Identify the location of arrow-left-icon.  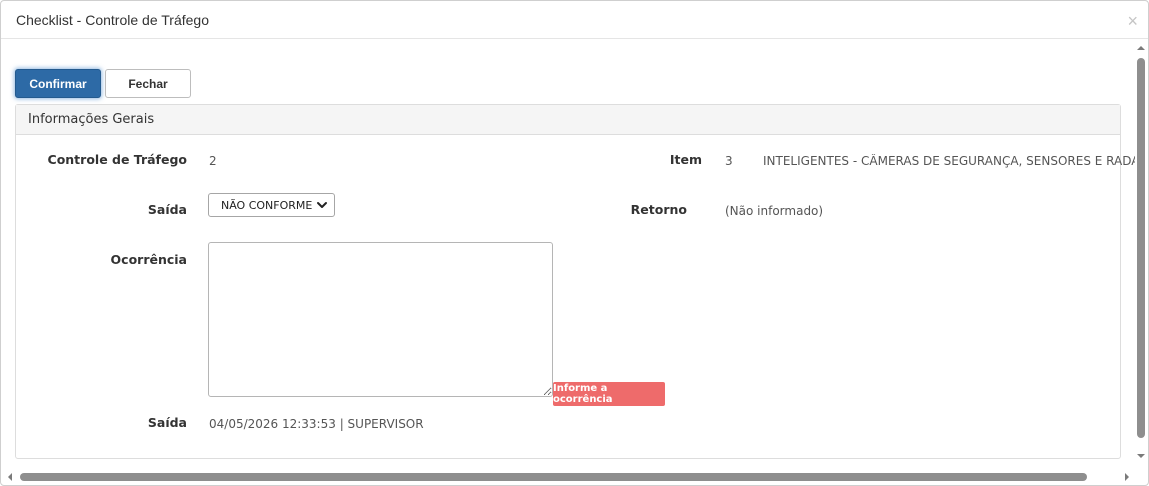
(10, 477).